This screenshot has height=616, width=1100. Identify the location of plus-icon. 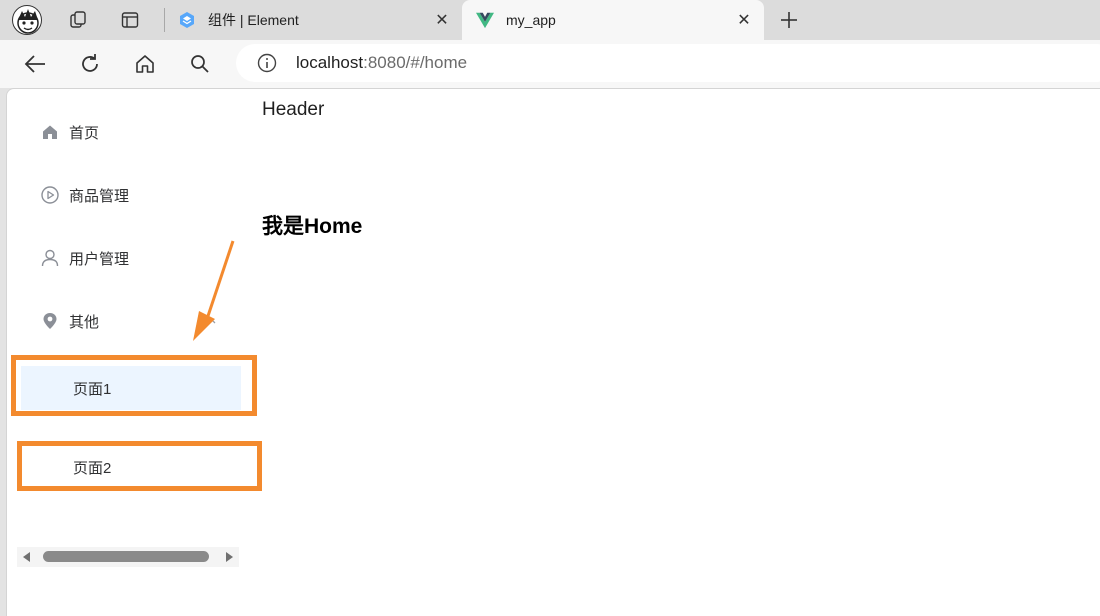
(789, 20).